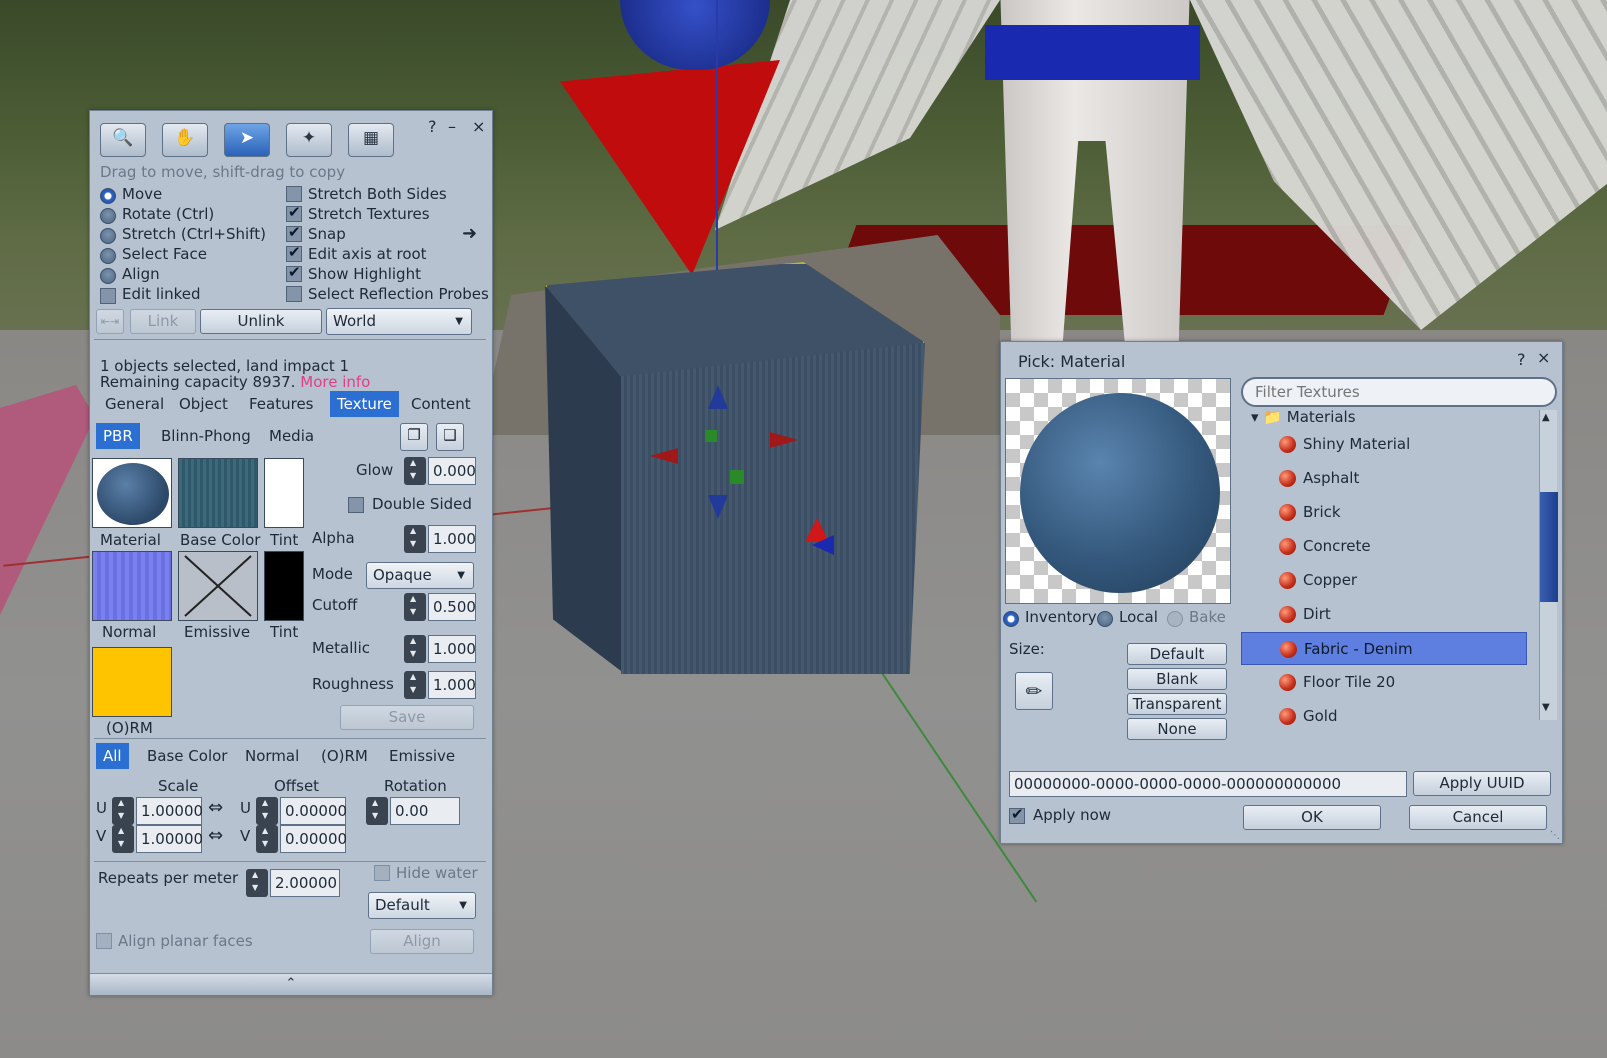 Image resolution: width=1607 pixels, height=1058 pixels. What do you see at coordinates (1399, 392) in the screenshot?
I see `filter-textures-input` at bounding box center [1399, 392].